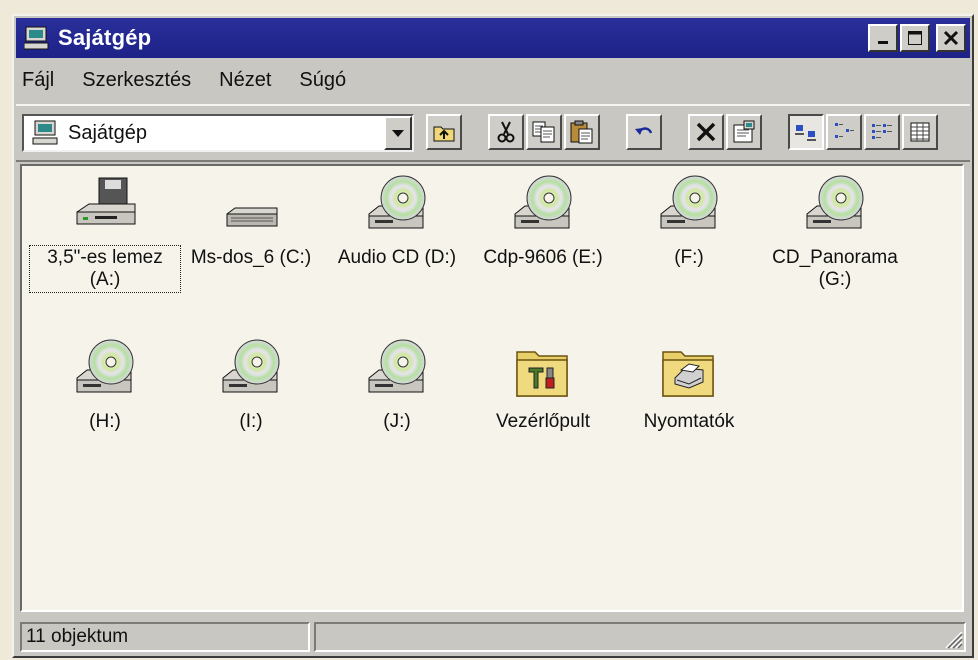 The image size is (978, 660). Describe the element at coordinates (165, 637) in the screenshot. I see `status-object-count: 11 objektum` at that location.